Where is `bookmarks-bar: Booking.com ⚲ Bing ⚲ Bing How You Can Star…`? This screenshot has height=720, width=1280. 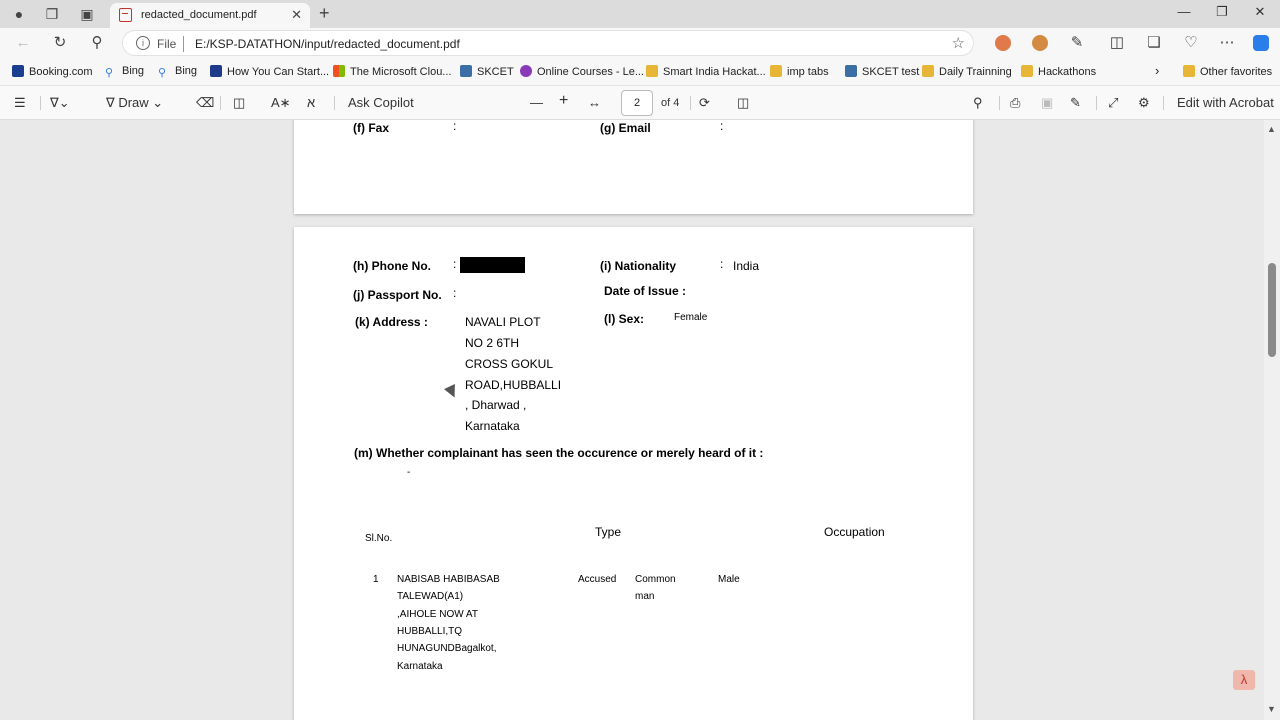
bookmarks-bar: Booking.com ⚲ Bing ⚲ Bing How You Can Star… is located at coordinates (640, 72).